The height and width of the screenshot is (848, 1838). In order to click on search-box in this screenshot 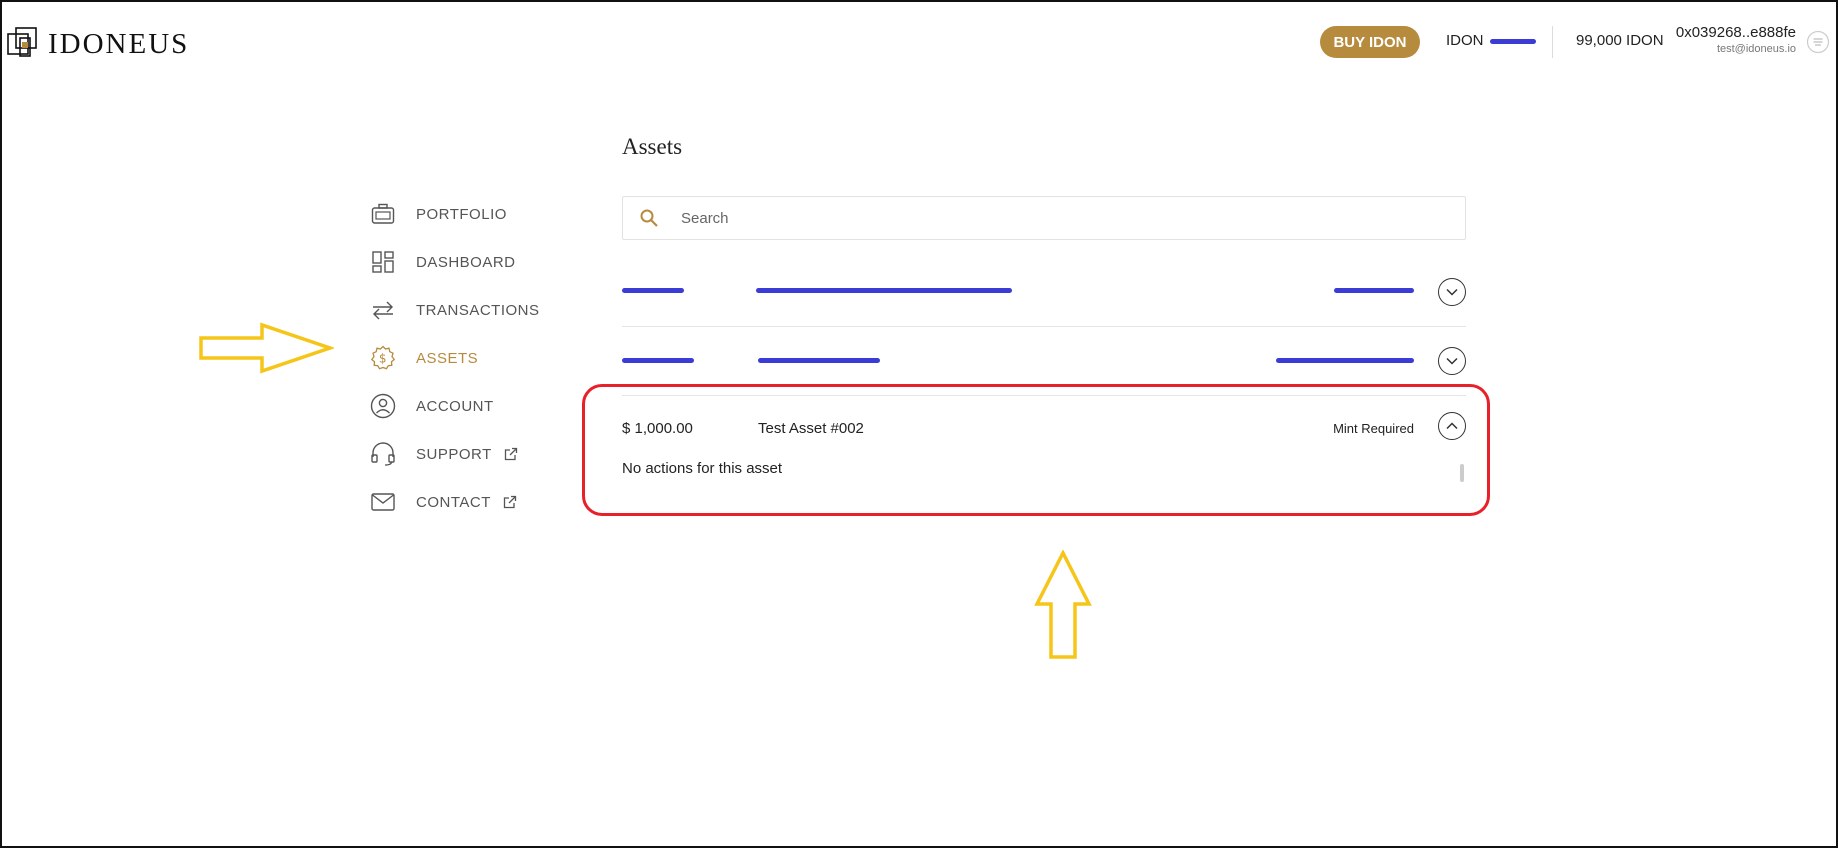, I will do `click(1044, 218)`.